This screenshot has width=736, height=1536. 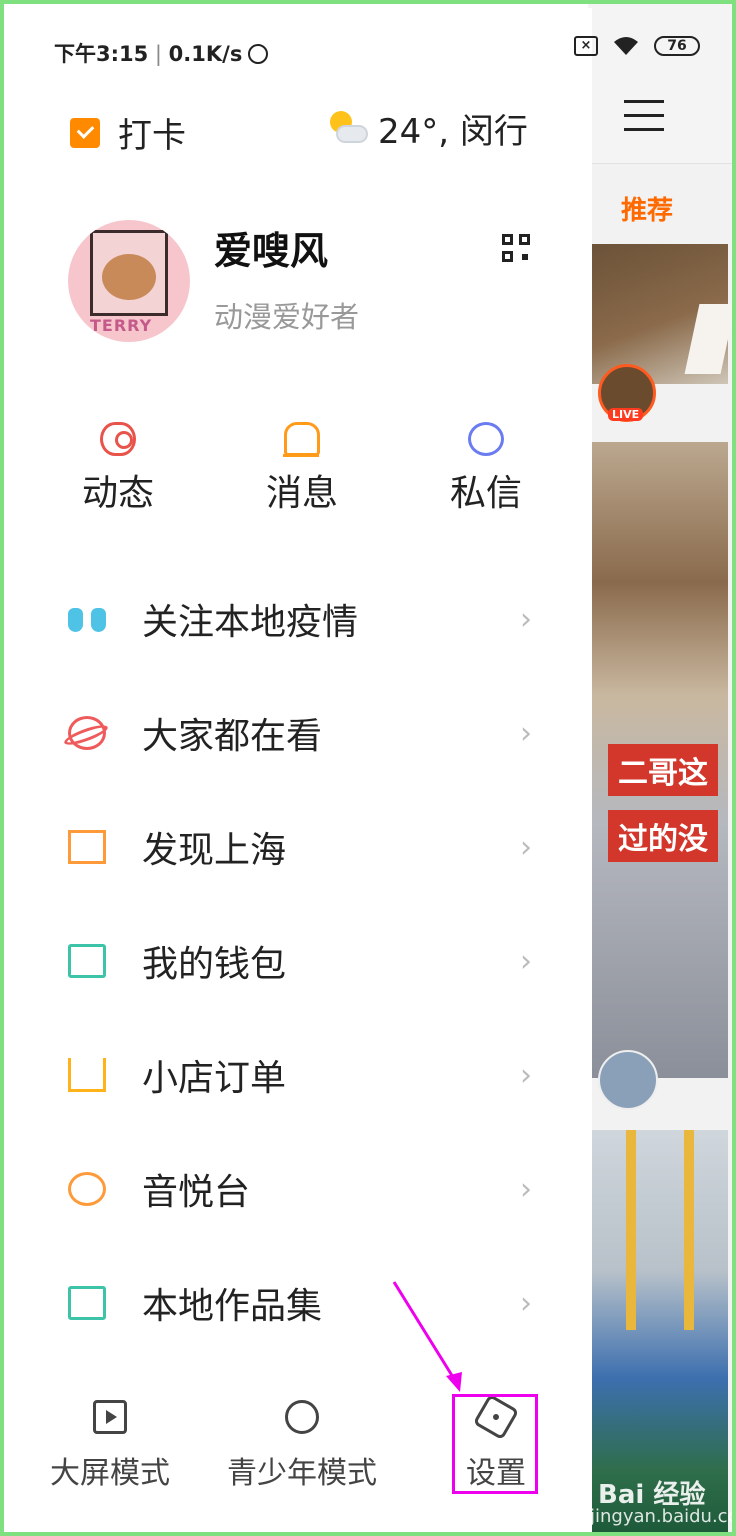 I want to click on quick-action-label: 私信, so click(x=485, y=493).